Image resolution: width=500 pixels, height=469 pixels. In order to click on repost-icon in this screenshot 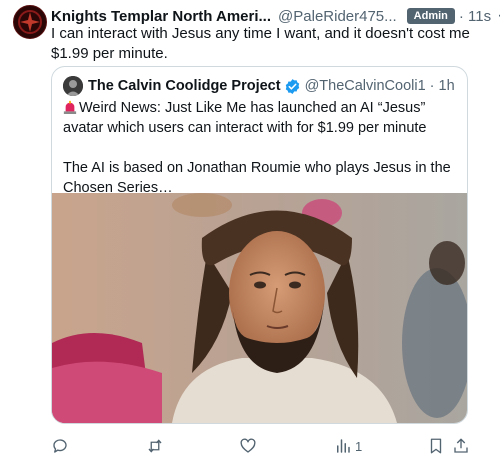, I will do `click(155, 446)`.